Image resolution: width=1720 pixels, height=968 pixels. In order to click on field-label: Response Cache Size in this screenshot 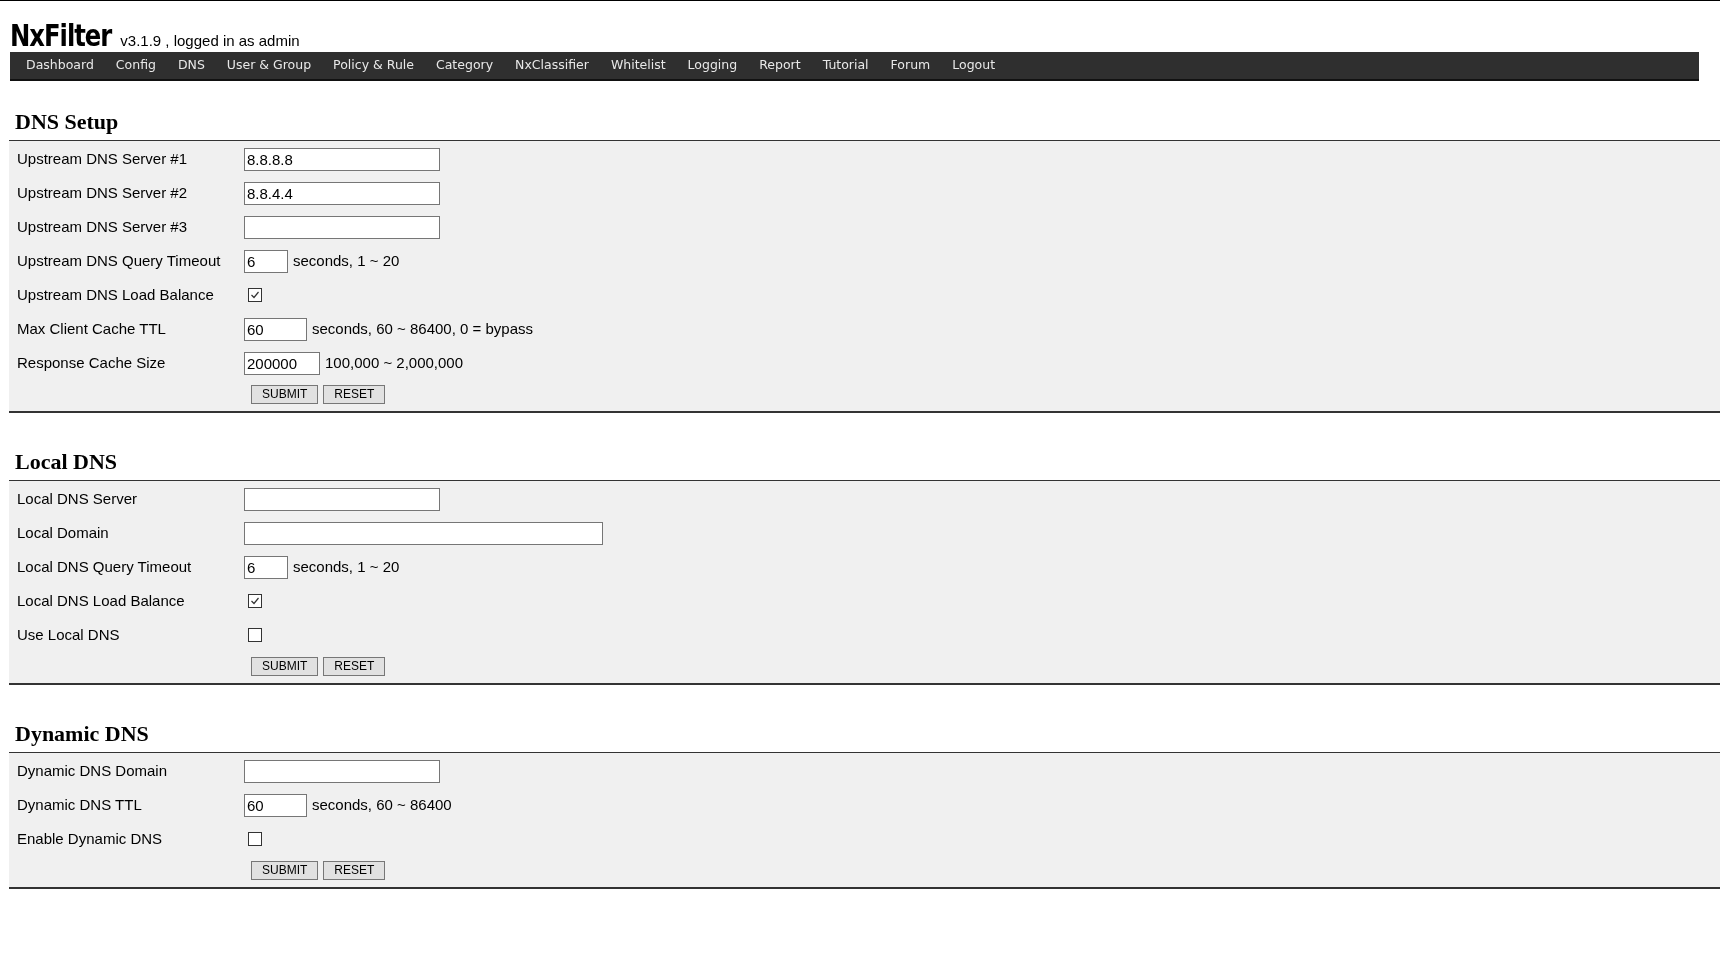, I will do `click(91, 362)`.